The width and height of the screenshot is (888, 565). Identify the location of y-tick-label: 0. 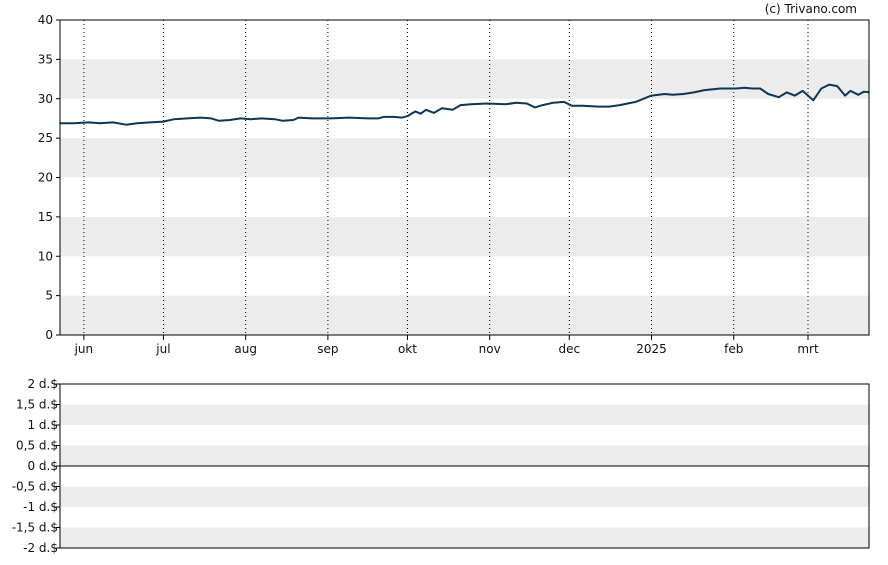
(49, 335).